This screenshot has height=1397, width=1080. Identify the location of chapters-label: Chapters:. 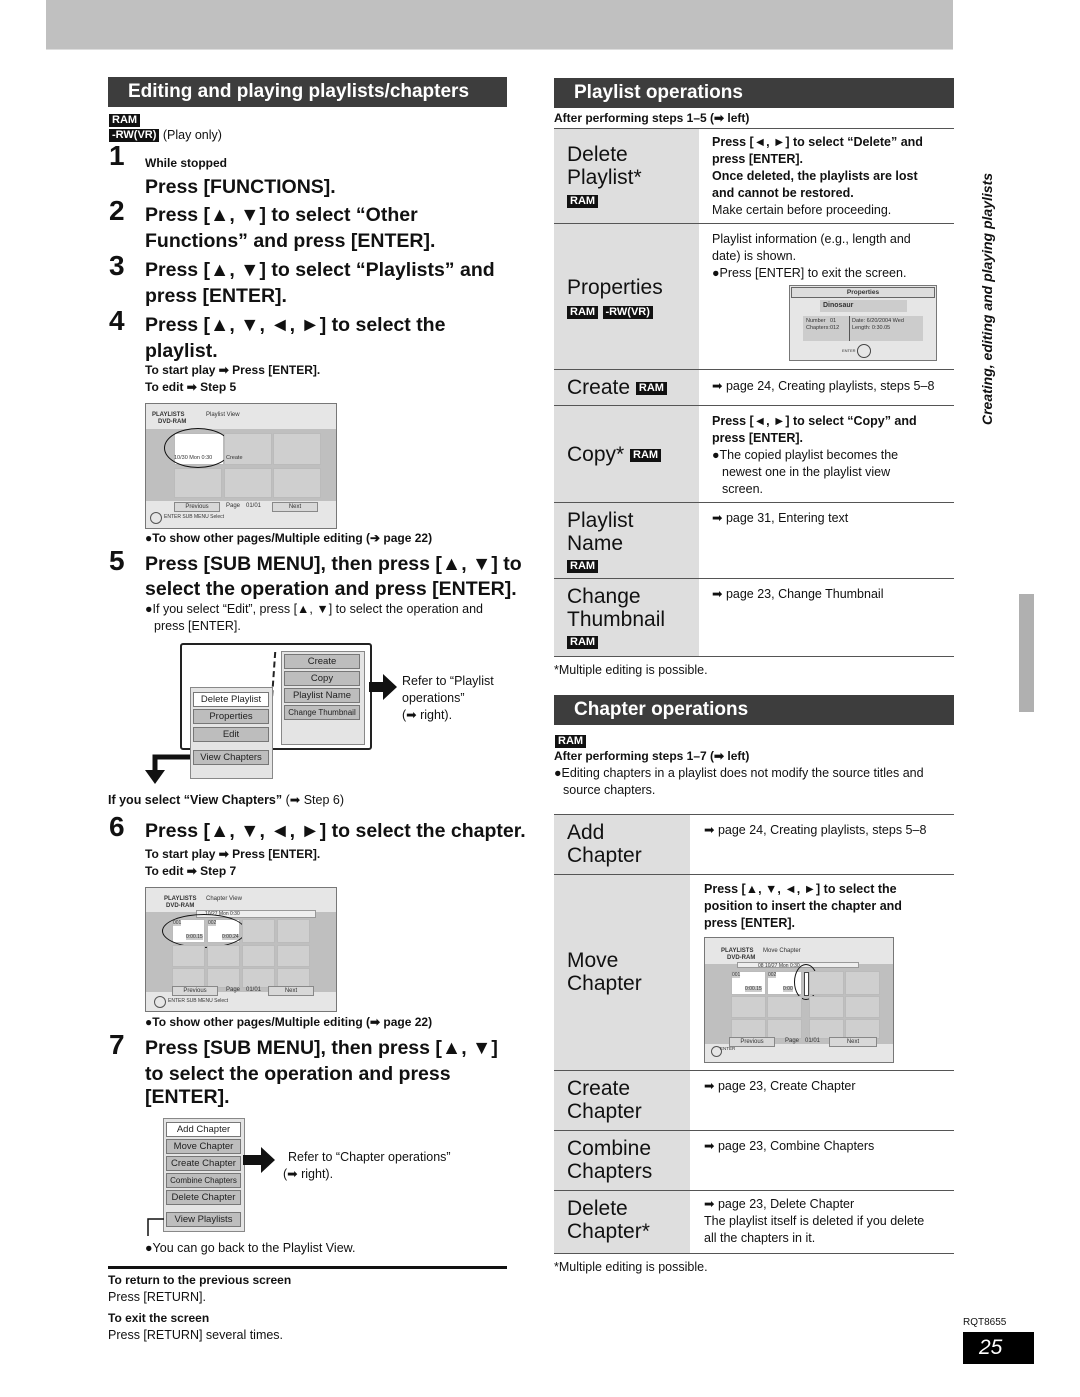
(818, 328).